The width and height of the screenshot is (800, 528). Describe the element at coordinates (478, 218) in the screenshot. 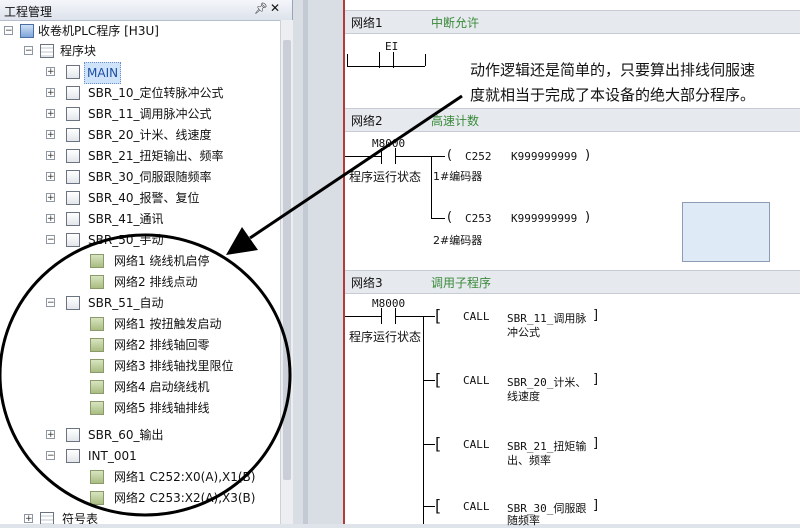

I see `counter-device: C253` at that location.